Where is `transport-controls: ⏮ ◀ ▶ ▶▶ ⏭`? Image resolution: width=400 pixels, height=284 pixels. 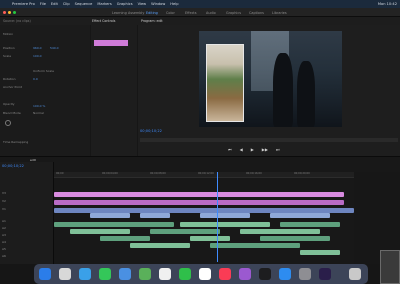
transport-controls: ⏮ ◀ ▶ ▶▶ ⏭ is located at coordinates (254, 149).